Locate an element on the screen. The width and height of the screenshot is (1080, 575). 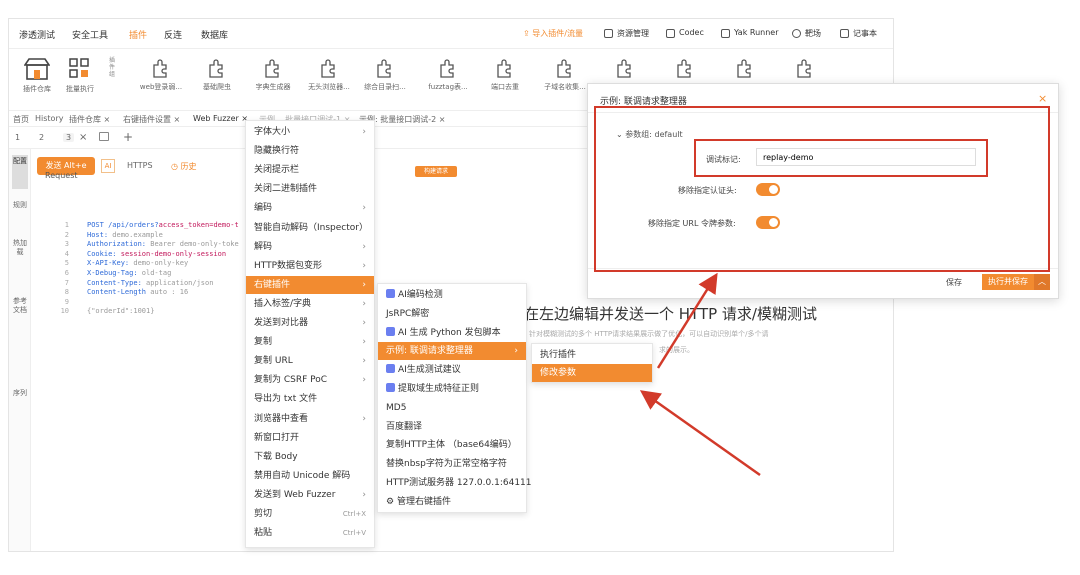
annotation-arrows is located at coordinates (700, 374).